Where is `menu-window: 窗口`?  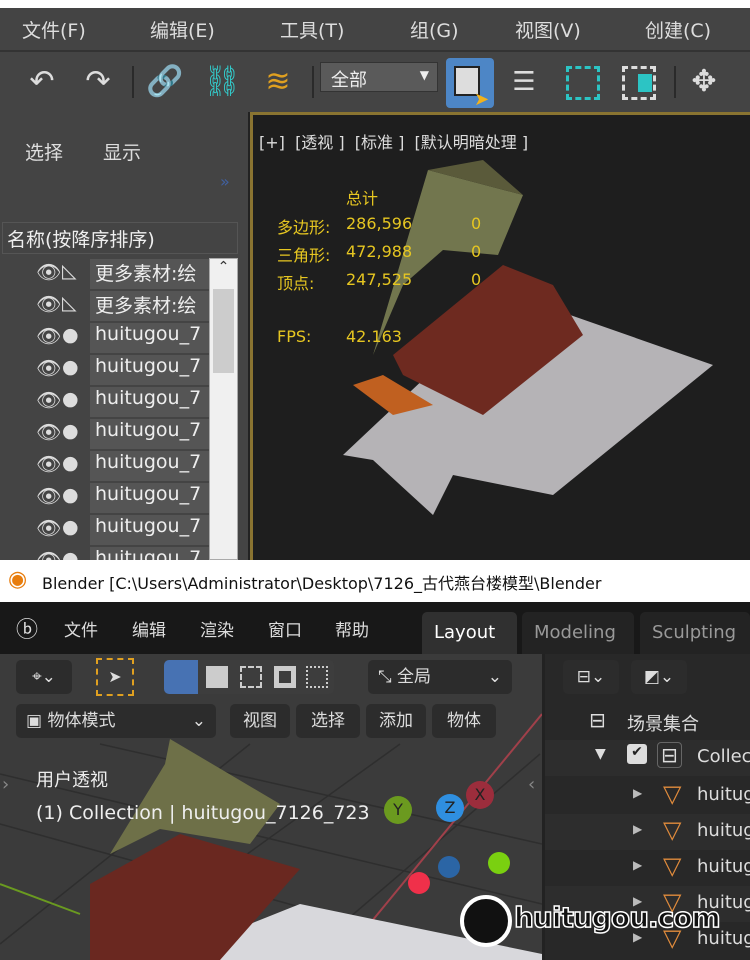
menu-window: 窗口 is located at coordinates (285, 628).